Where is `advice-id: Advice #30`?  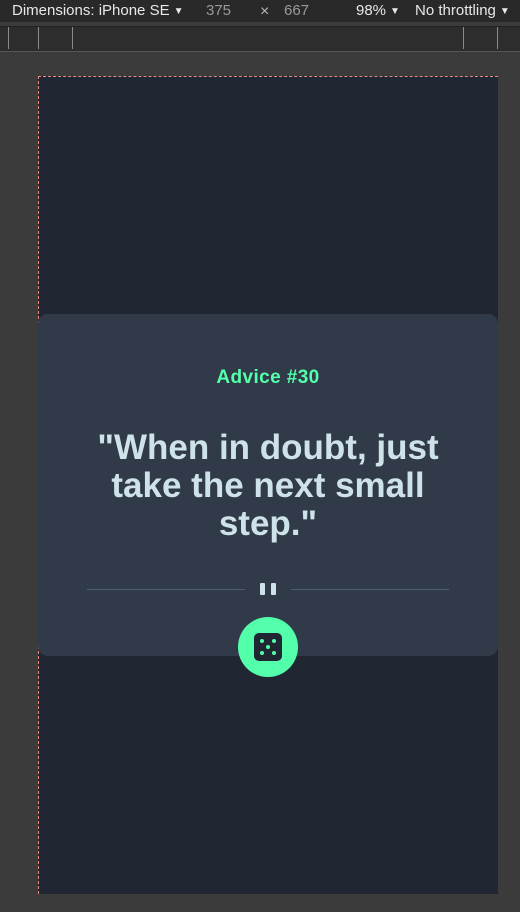
advice-id: Advice #30 is located at coordinates (268, 377).